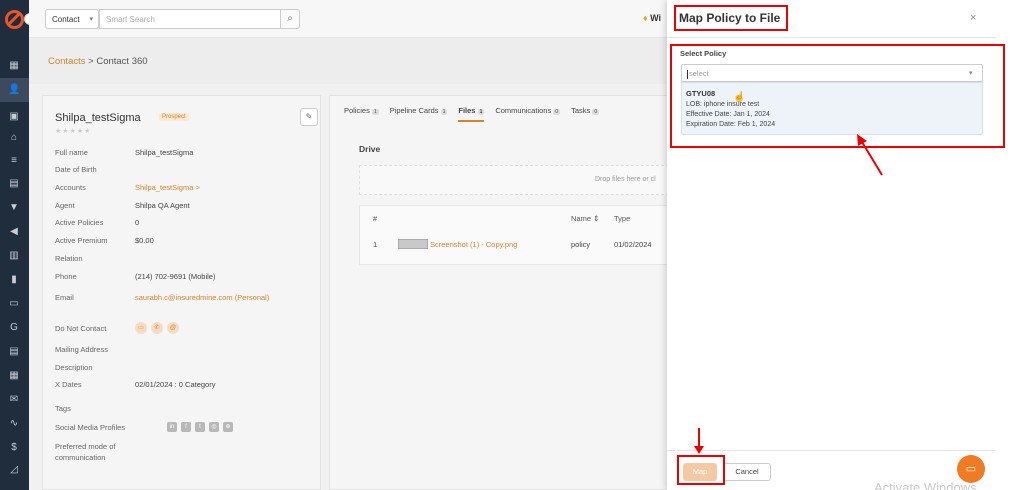 The width and height of the screenshot is (1024, 490). I want to click on option-arrow-line, so click(872, 158).